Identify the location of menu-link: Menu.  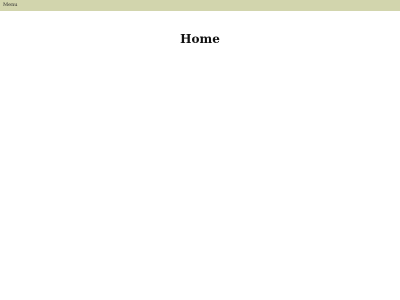
(10, 5).